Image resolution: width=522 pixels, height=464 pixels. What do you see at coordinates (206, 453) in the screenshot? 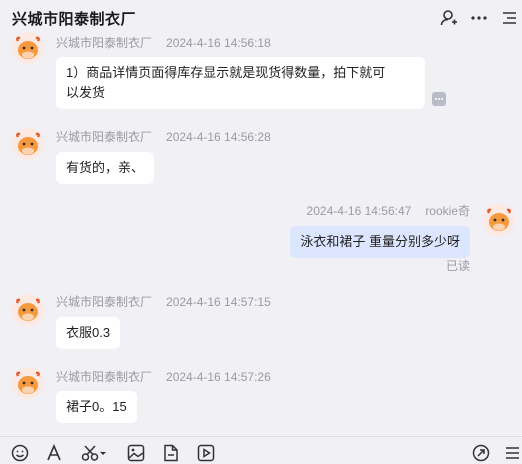
I see `video-icon` at bounding box center [206, 453].